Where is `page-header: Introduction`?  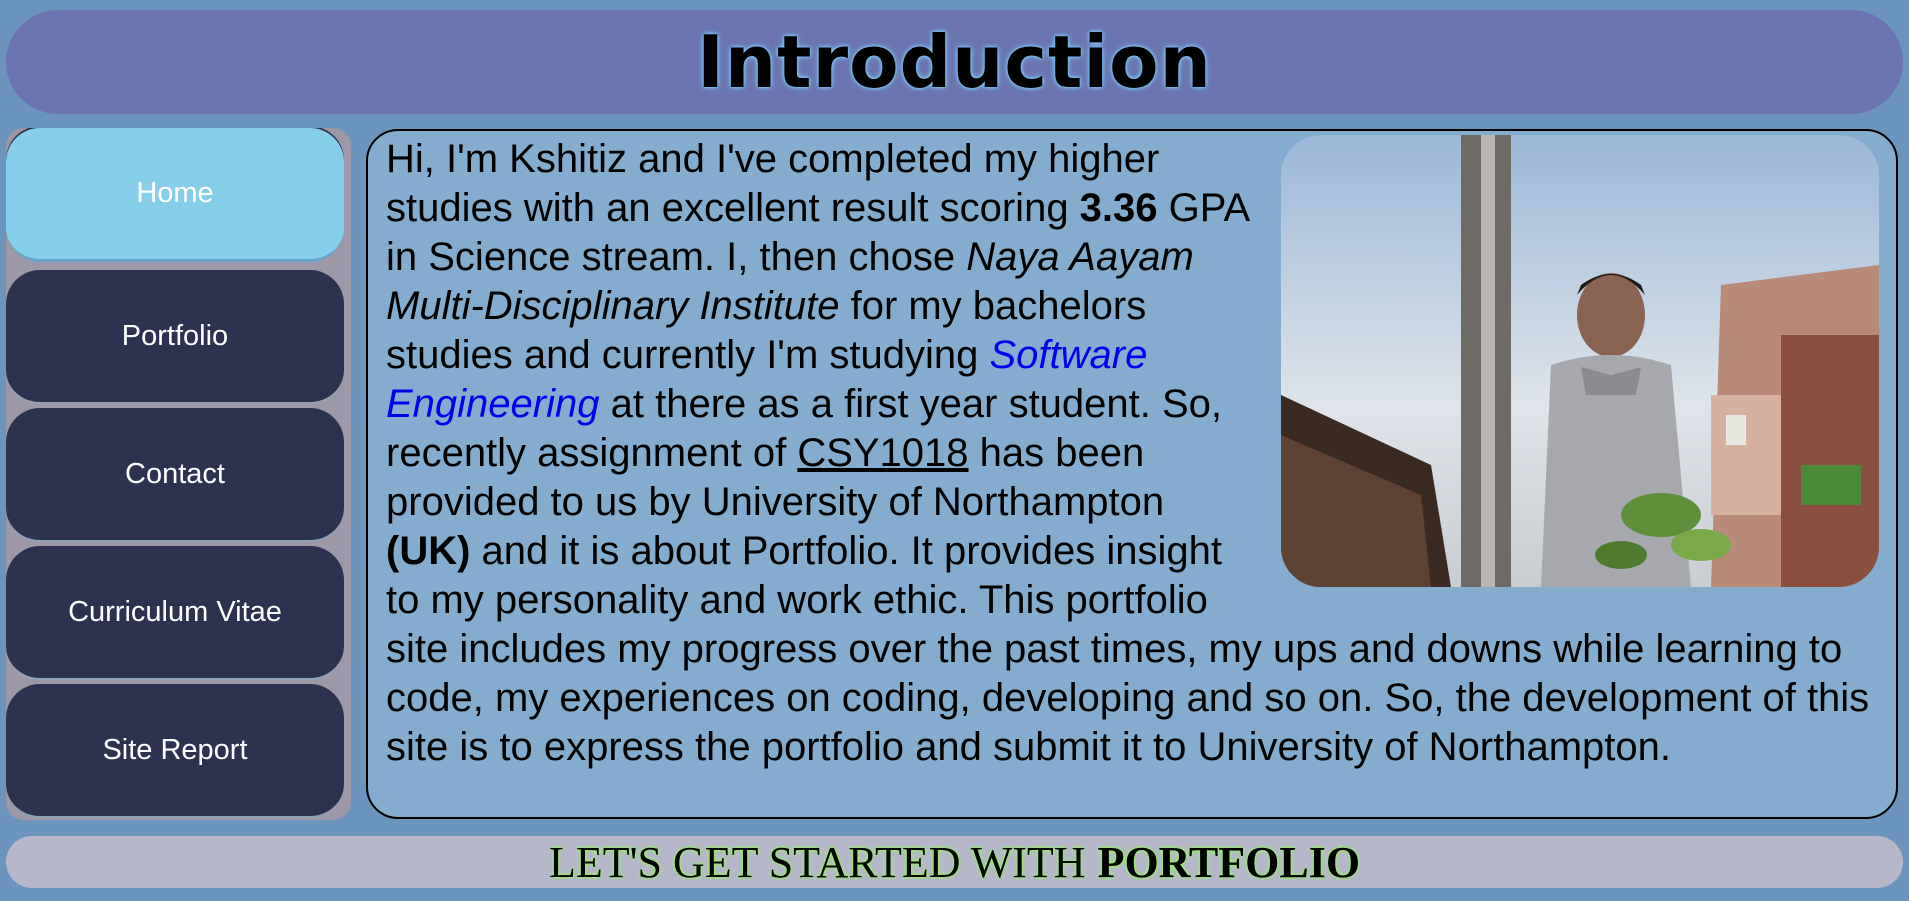
page-header: Introduction is located at coordinates (954, 62).